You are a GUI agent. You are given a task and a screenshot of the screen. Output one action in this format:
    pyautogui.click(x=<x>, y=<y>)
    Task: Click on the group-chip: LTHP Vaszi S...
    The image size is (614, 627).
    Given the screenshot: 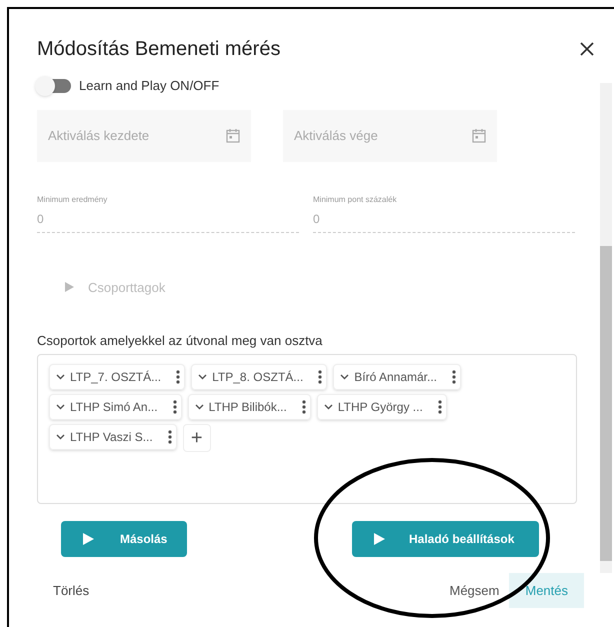 What is the action you would take?
    pyautogui.click(x=113, y=437)
    